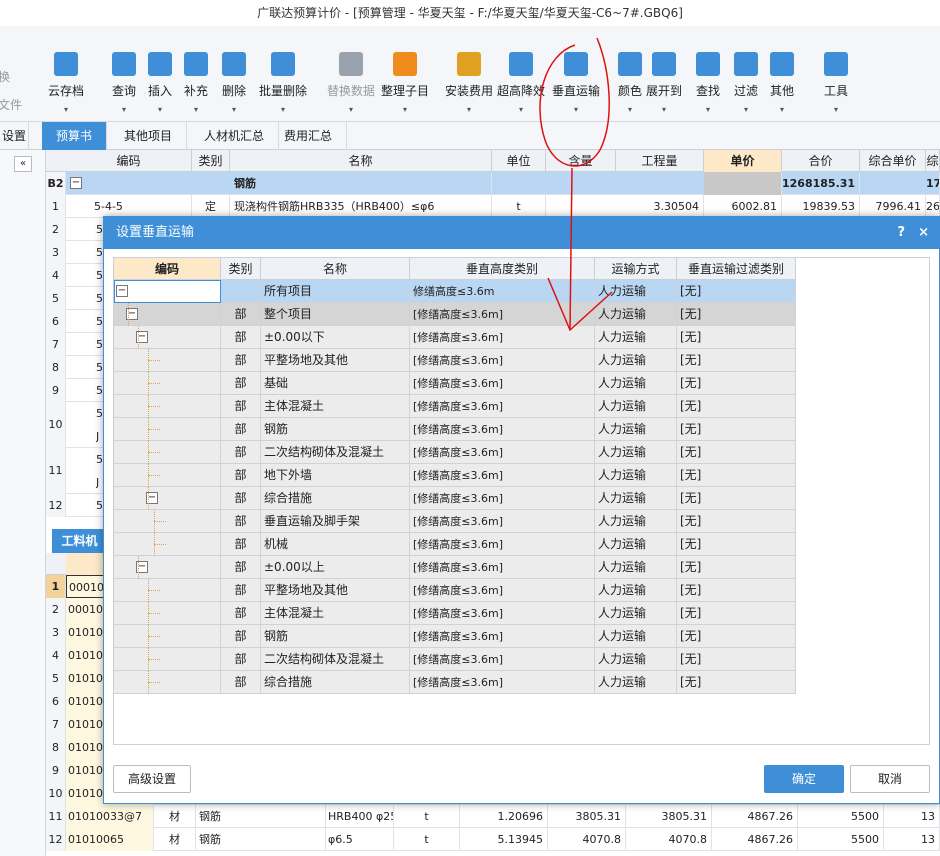 This screenshot has width=940, height=856. I want to click on dialog-col-1: 类别, so click(241, 269).